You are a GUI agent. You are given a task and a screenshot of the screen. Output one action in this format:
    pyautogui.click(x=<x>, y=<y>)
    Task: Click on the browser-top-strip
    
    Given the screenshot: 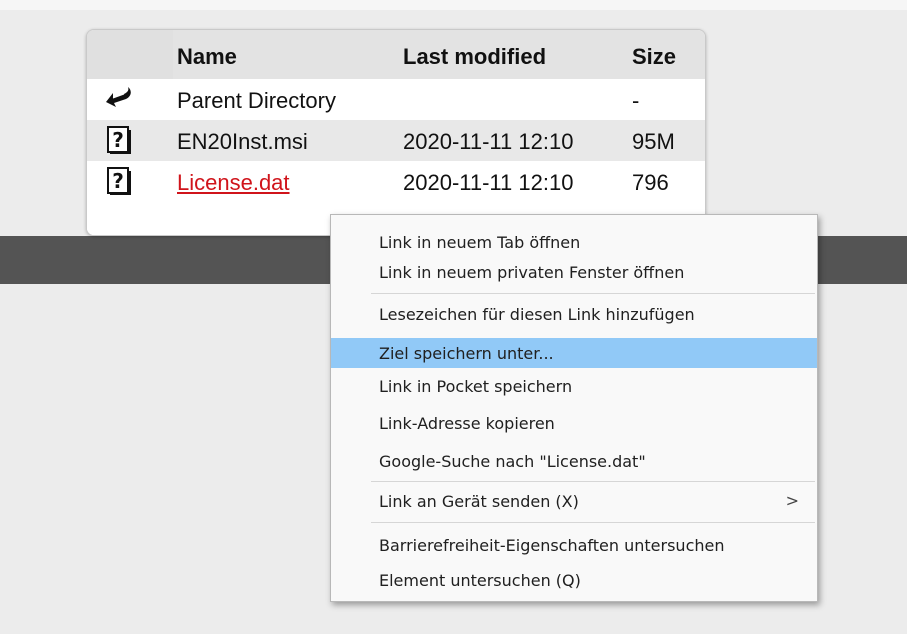 What is the action you would take?
    pyautogui.click(x=453, y=5)
    